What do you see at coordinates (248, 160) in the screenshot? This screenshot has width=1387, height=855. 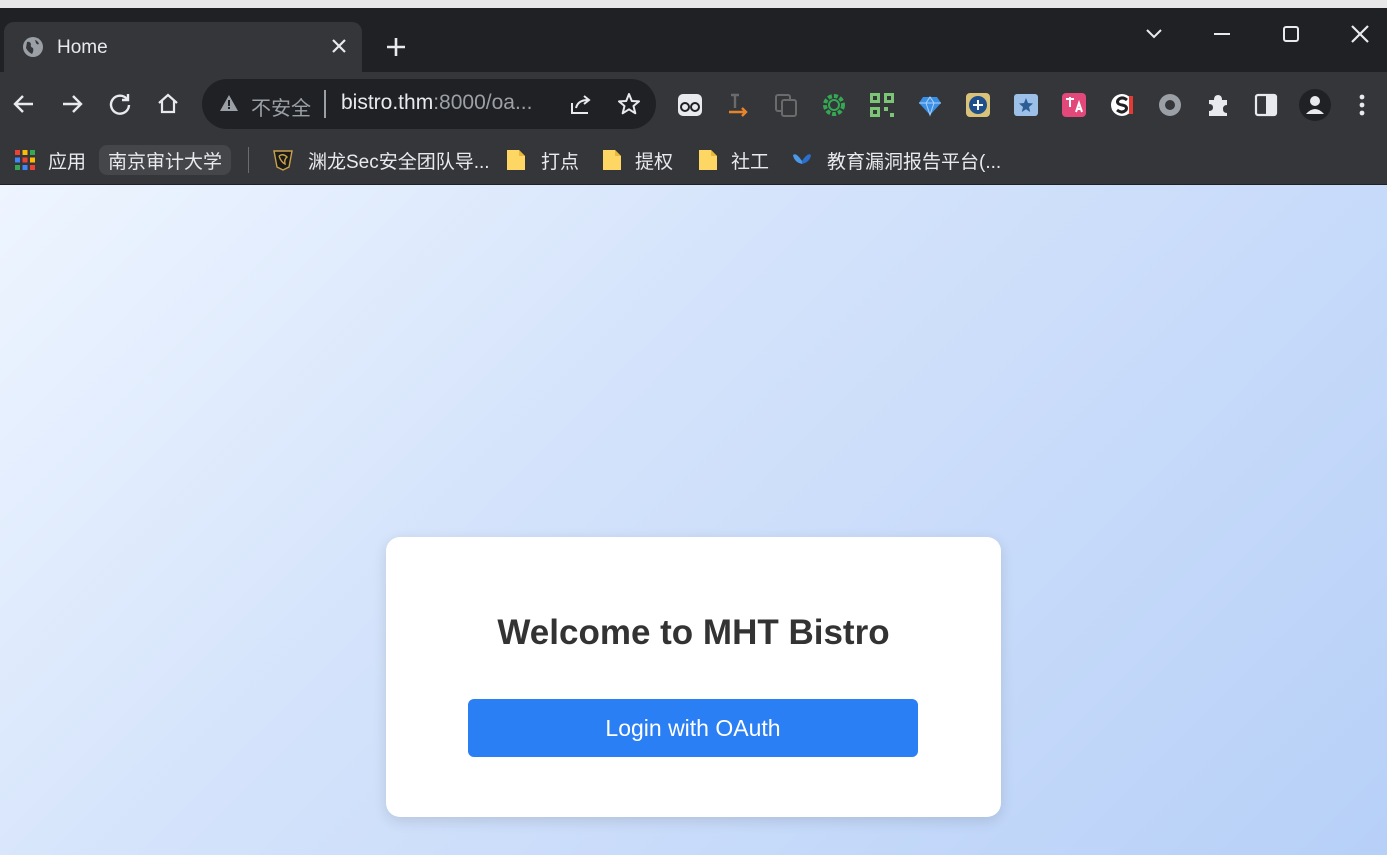 I see `bookmark-divider` at bounding box center [248, 160].